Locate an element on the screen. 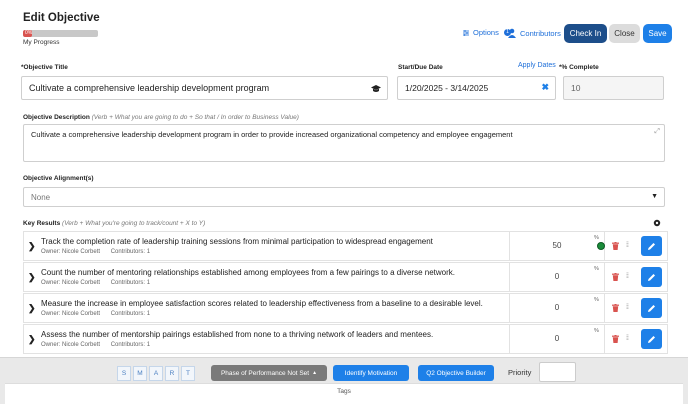 The image size is (688, 404). date-range-input: 1/20/2025 - 3/14/2025 ✖ is located at coordinates (476, 88).